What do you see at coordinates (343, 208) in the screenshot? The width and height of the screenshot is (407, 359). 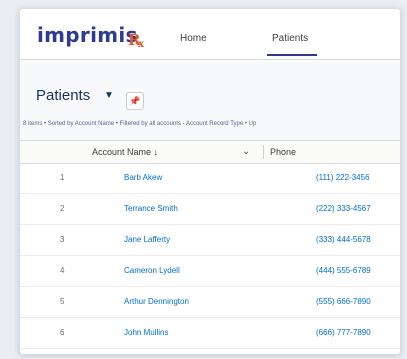 I see `phone-link: (222) 333-4567` at bounding box center [343, 208].